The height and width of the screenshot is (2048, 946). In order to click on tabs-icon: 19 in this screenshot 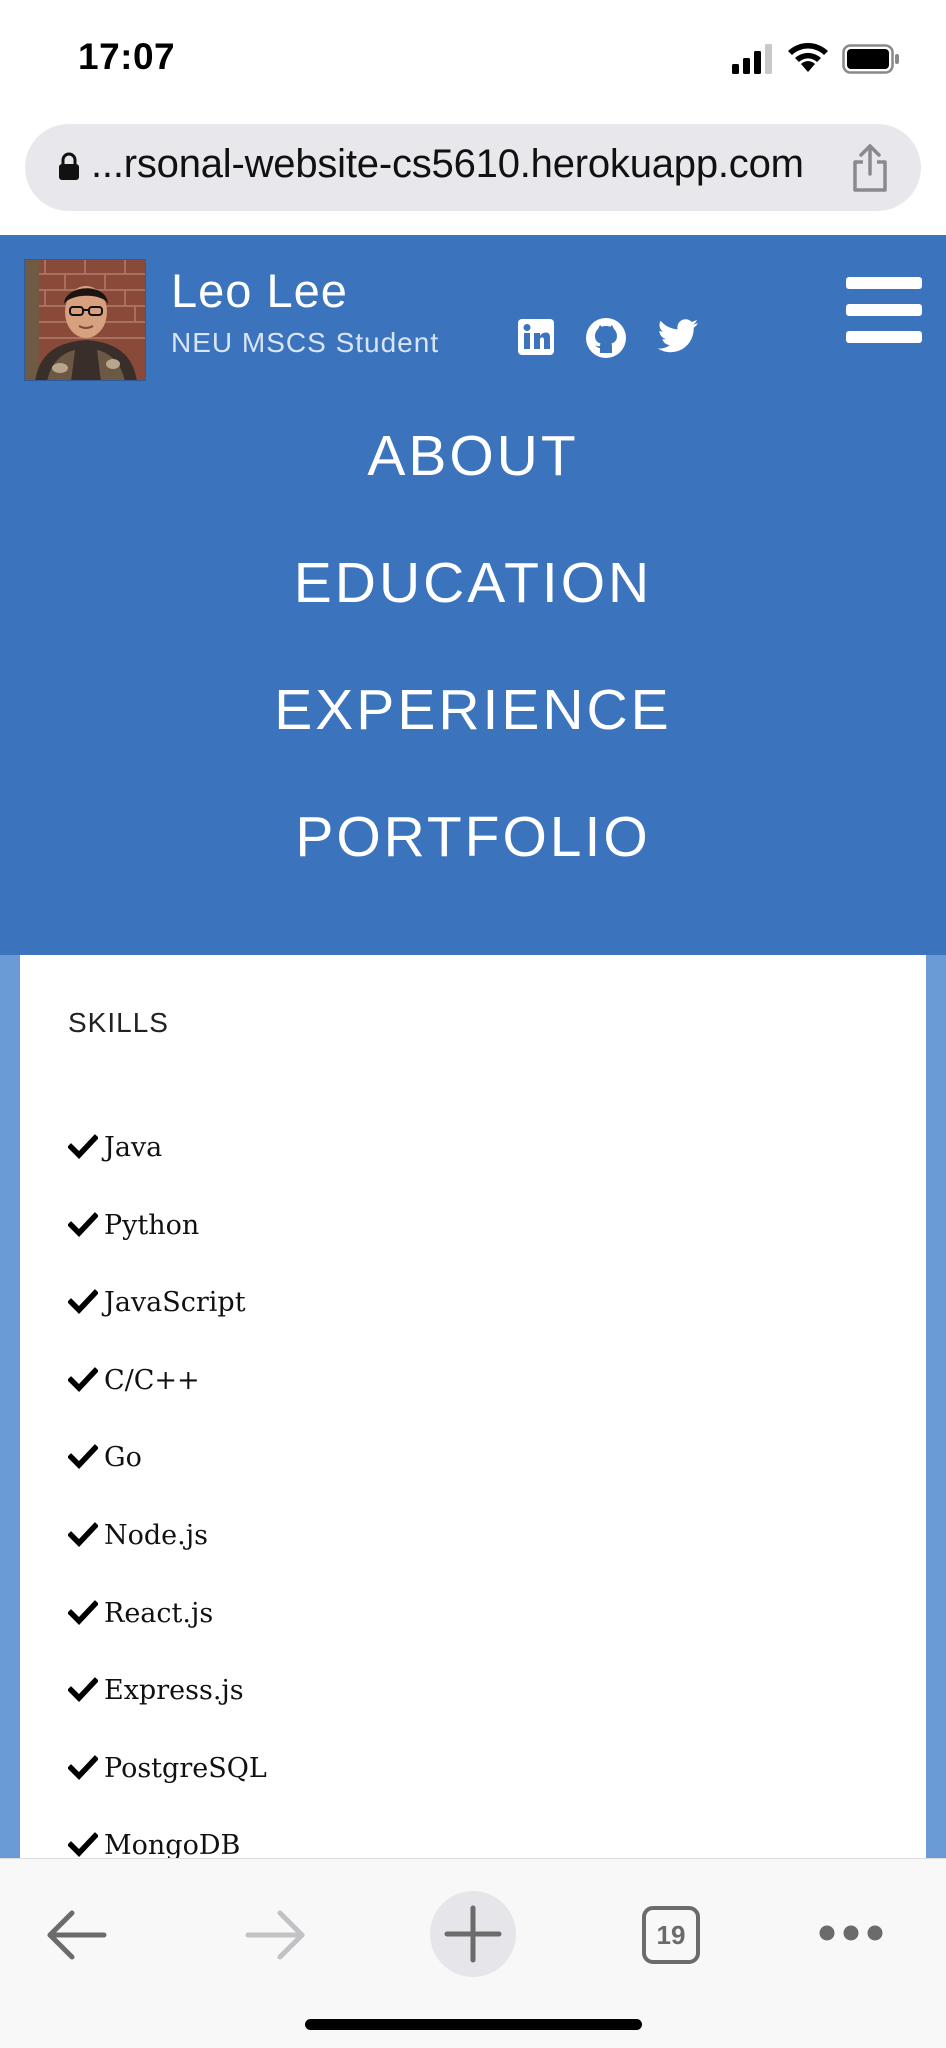, I will do `click(671, 1935)`.